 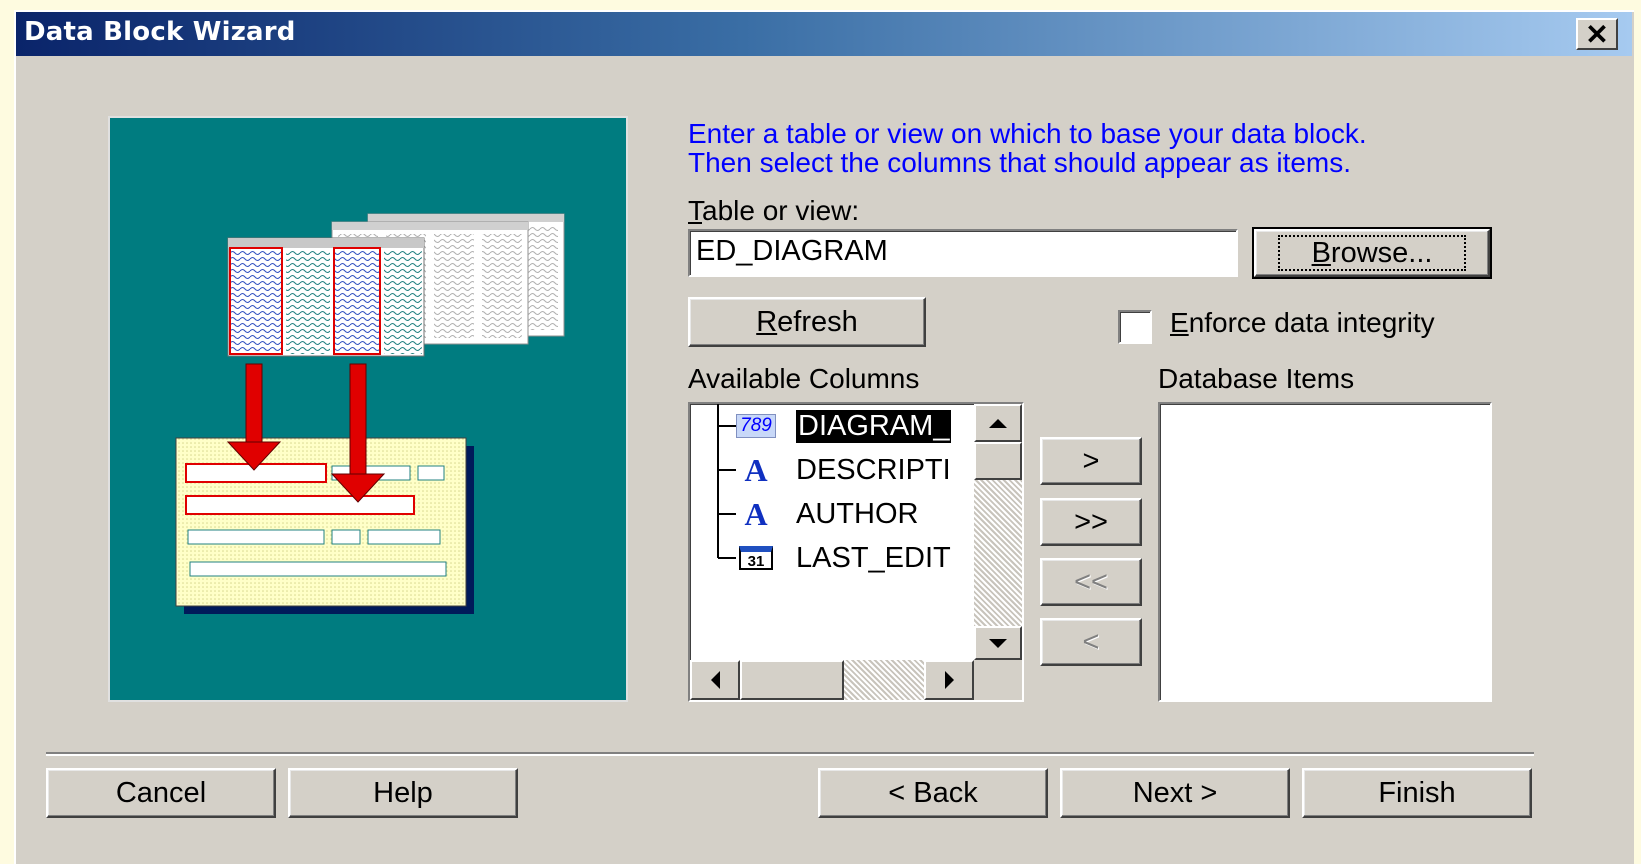 I want to click on finish-button: Finish, so click(x=1417, y=793).